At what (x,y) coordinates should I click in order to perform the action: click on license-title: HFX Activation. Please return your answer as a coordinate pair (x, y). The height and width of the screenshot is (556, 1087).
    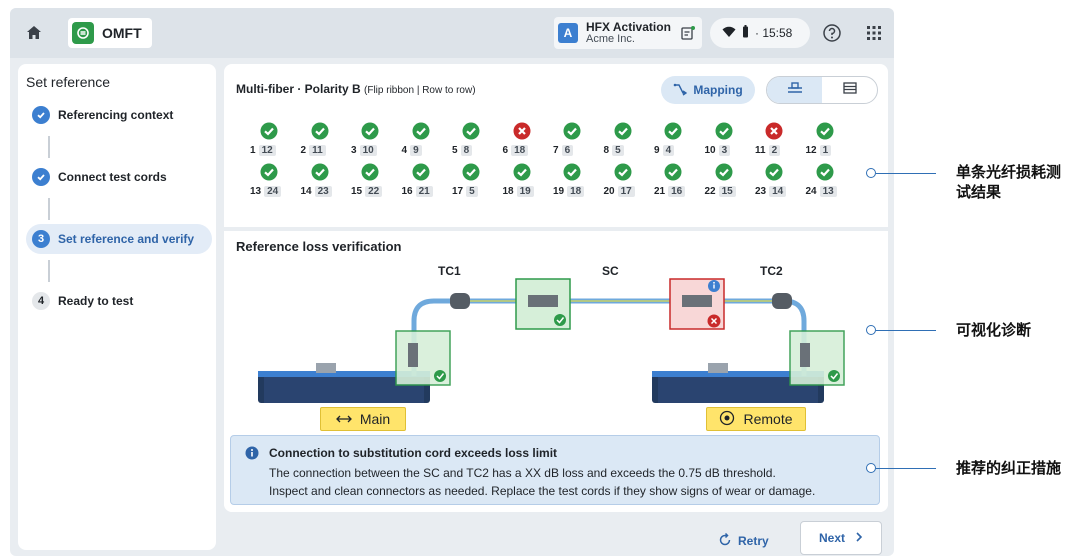
    Looking at the image, I should click on (628, 27).